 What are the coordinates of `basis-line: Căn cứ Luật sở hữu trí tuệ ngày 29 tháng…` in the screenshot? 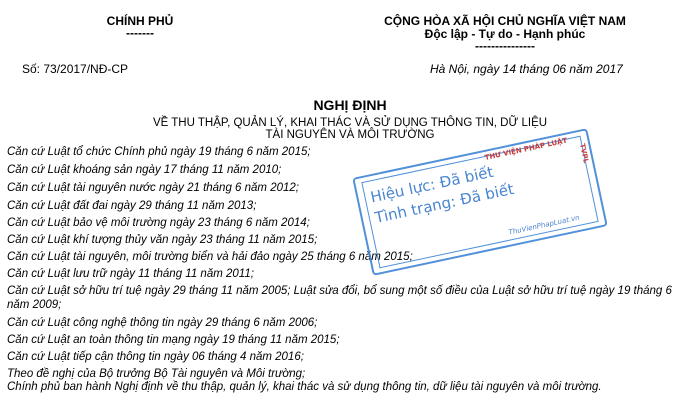 It's located at (339, 298).